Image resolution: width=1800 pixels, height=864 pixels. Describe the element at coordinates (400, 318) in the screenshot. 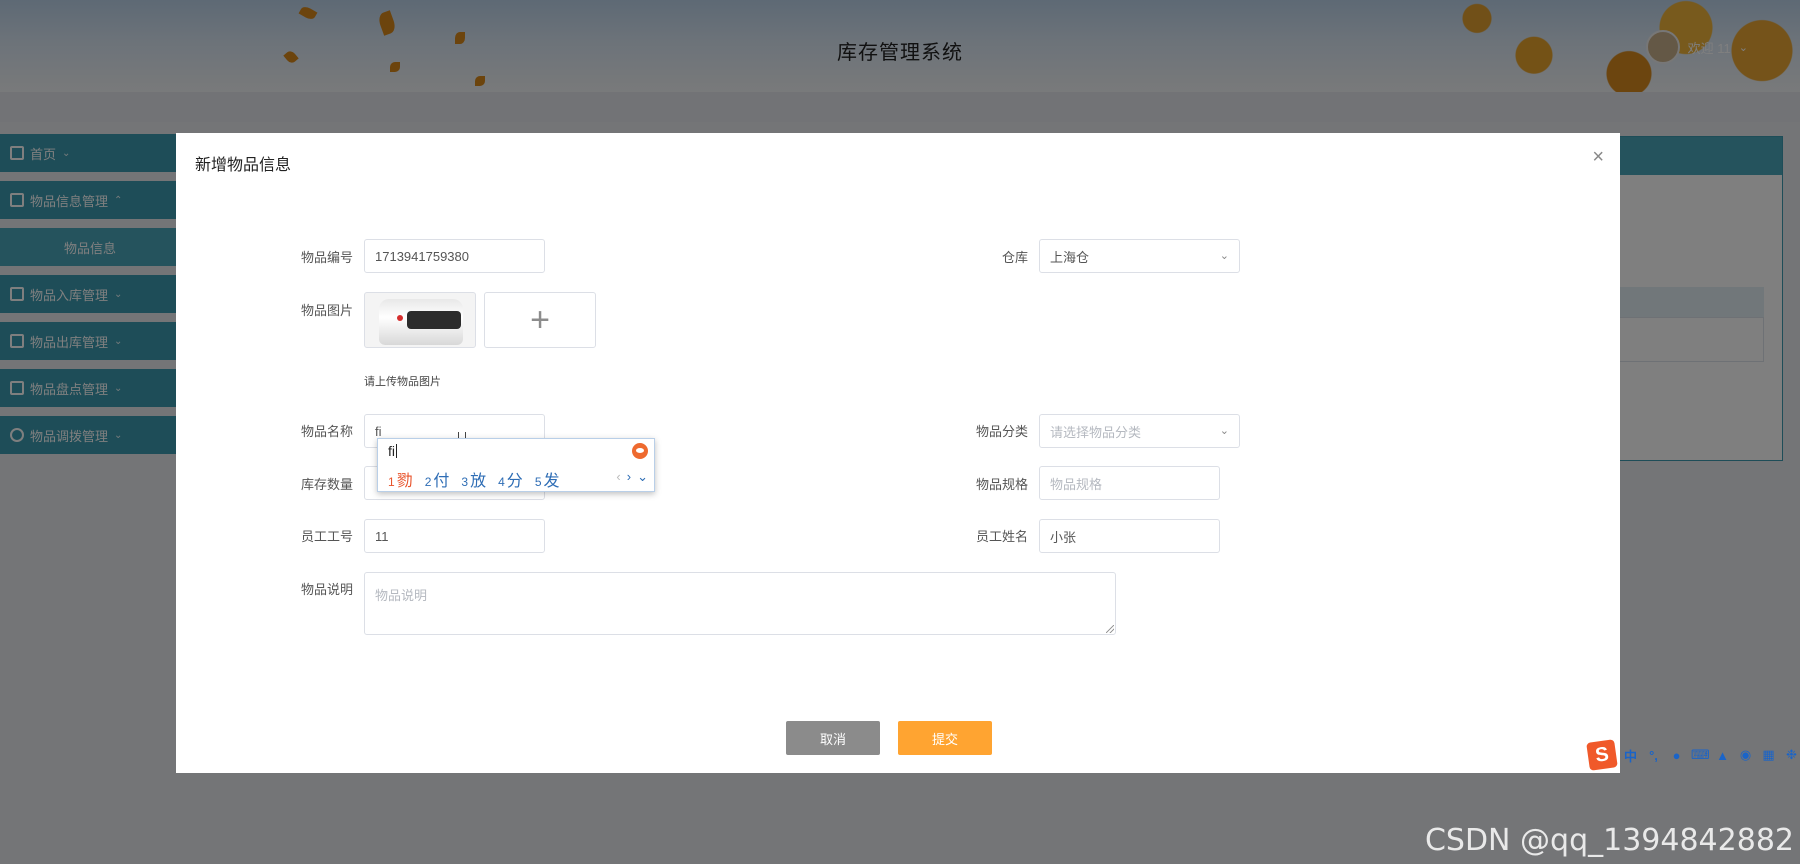

I see `cooker-button` at that location.